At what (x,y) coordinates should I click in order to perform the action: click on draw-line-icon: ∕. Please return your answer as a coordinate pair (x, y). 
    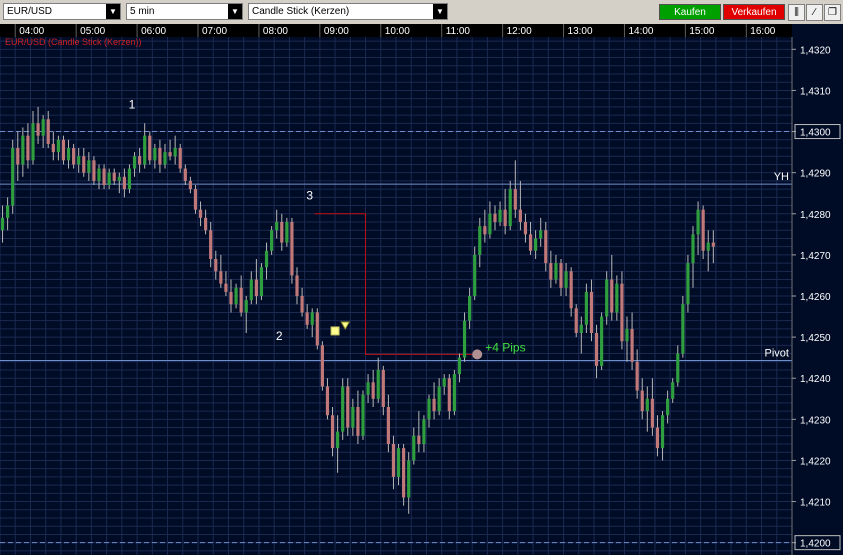
    Looking at the image, I should click on (814, 12).